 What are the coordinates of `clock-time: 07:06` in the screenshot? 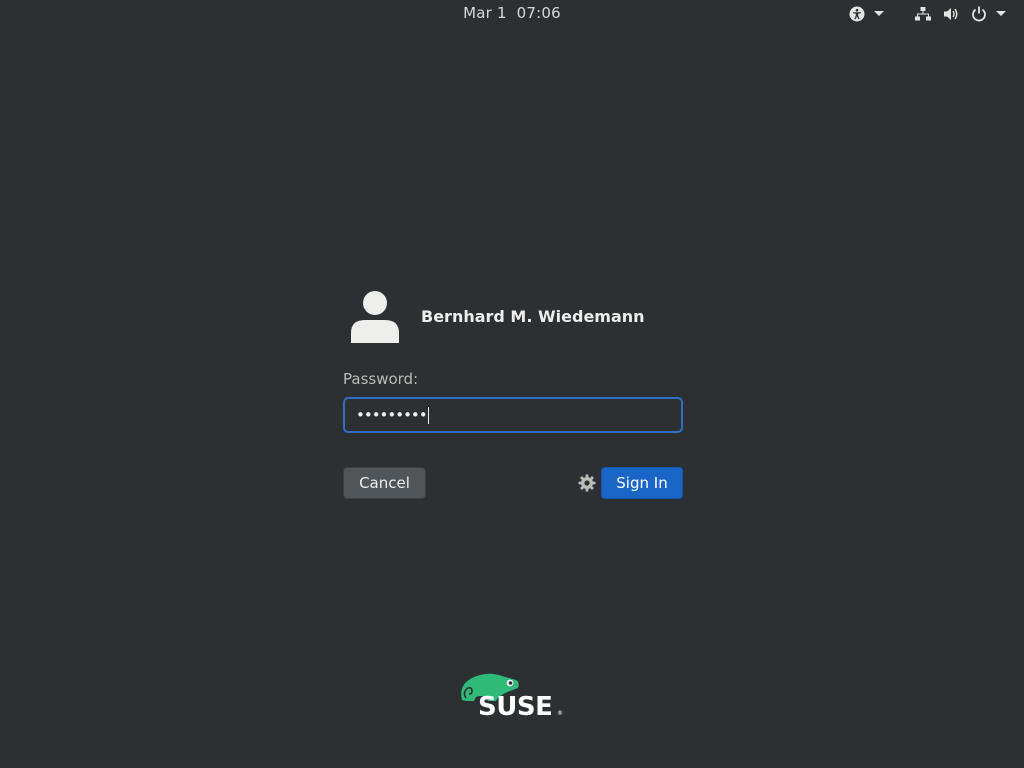 It's located at (538, 13).